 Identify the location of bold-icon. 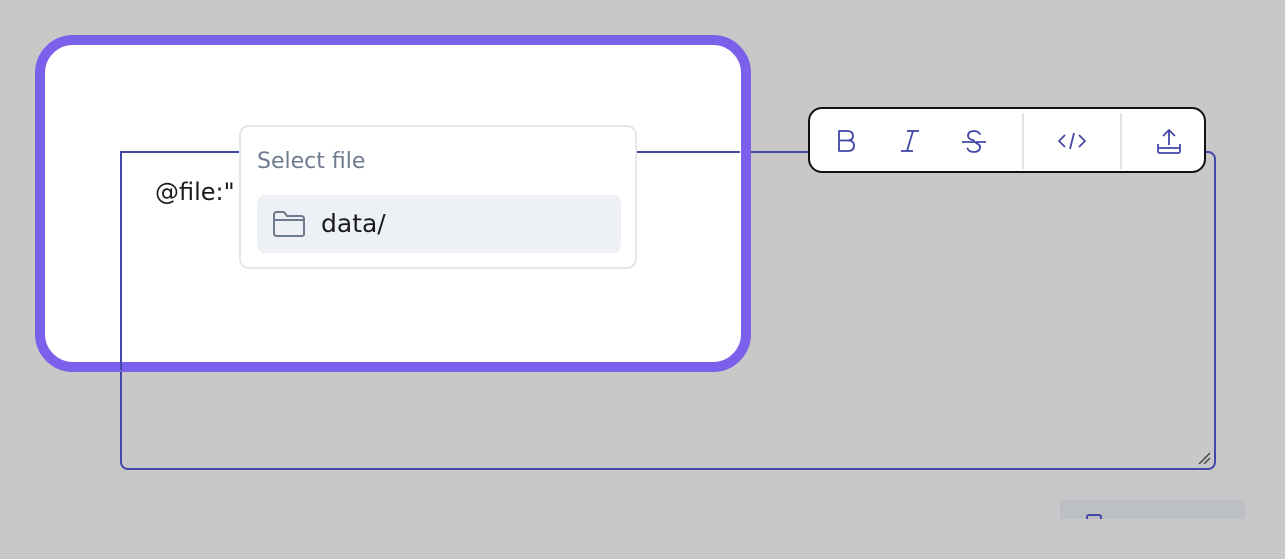
(846, 141).